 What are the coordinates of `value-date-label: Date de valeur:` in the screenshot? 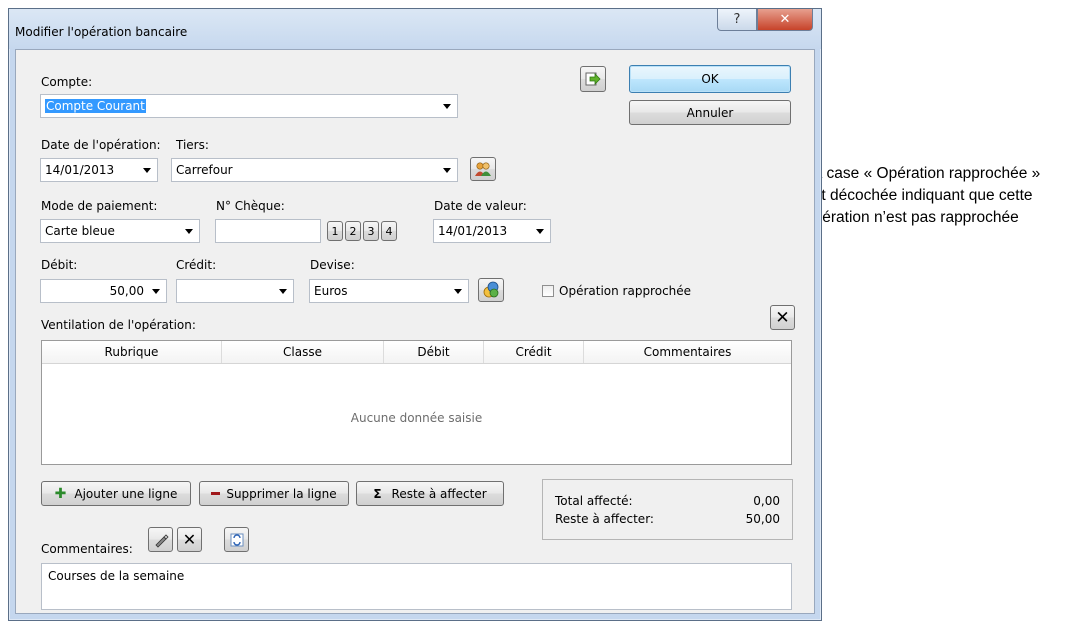 It's located at (480, 206).